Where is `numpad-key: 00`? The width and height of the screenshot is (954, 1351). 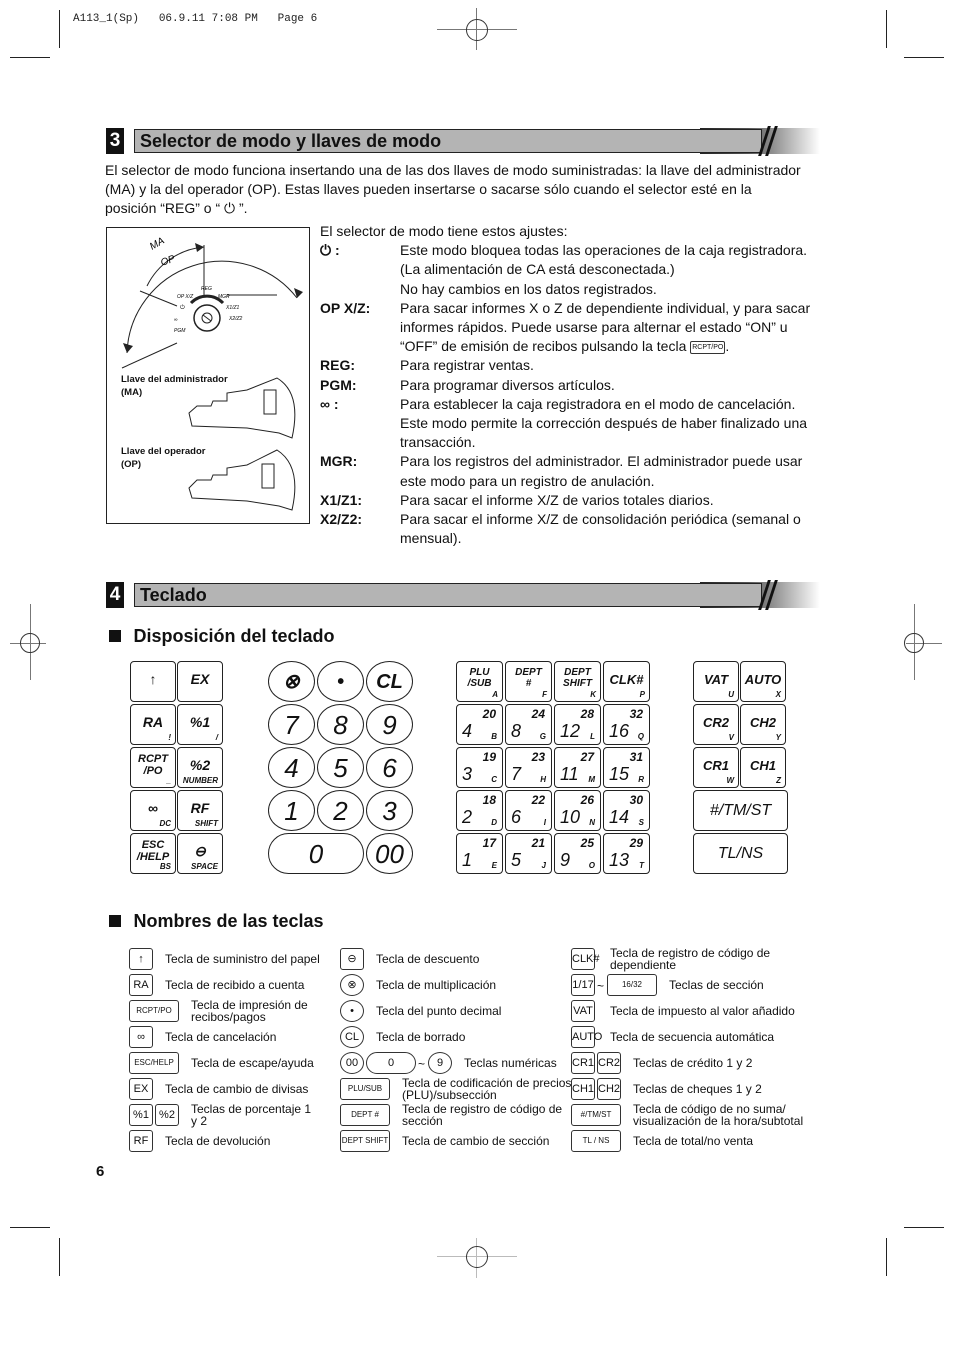 numpad-key: 00 is located at coordinates (389, 853).